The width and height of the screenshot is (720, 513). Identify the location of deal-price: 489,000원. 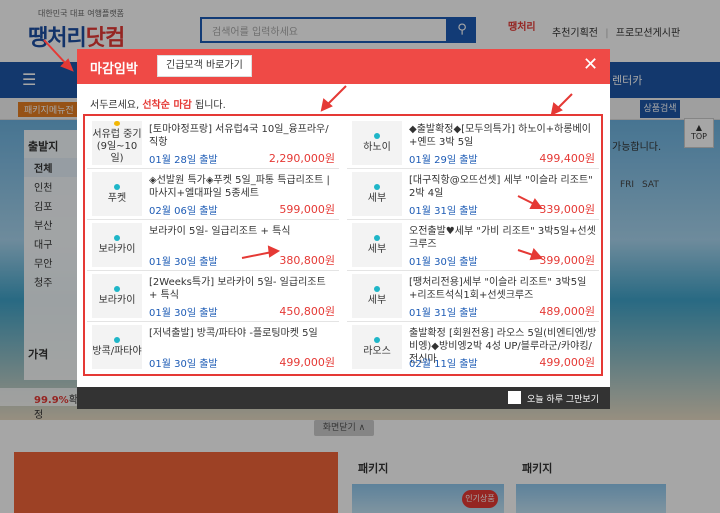
(567, 311).